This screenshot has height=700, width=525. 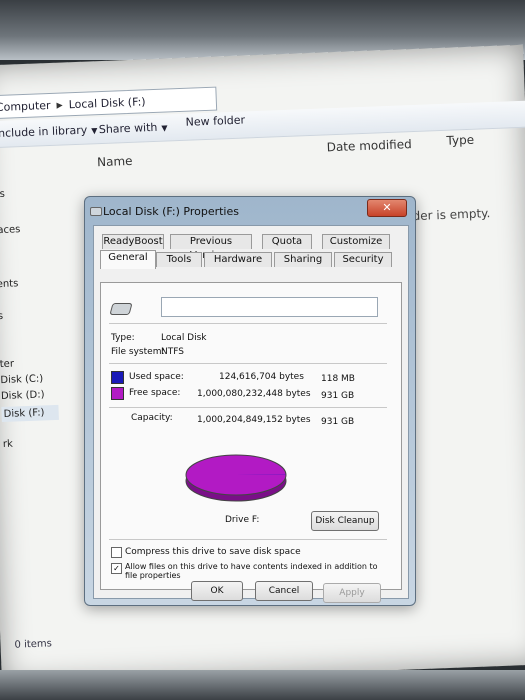 I want to click on type-value: Local Disk, so click(x=184, y=338).